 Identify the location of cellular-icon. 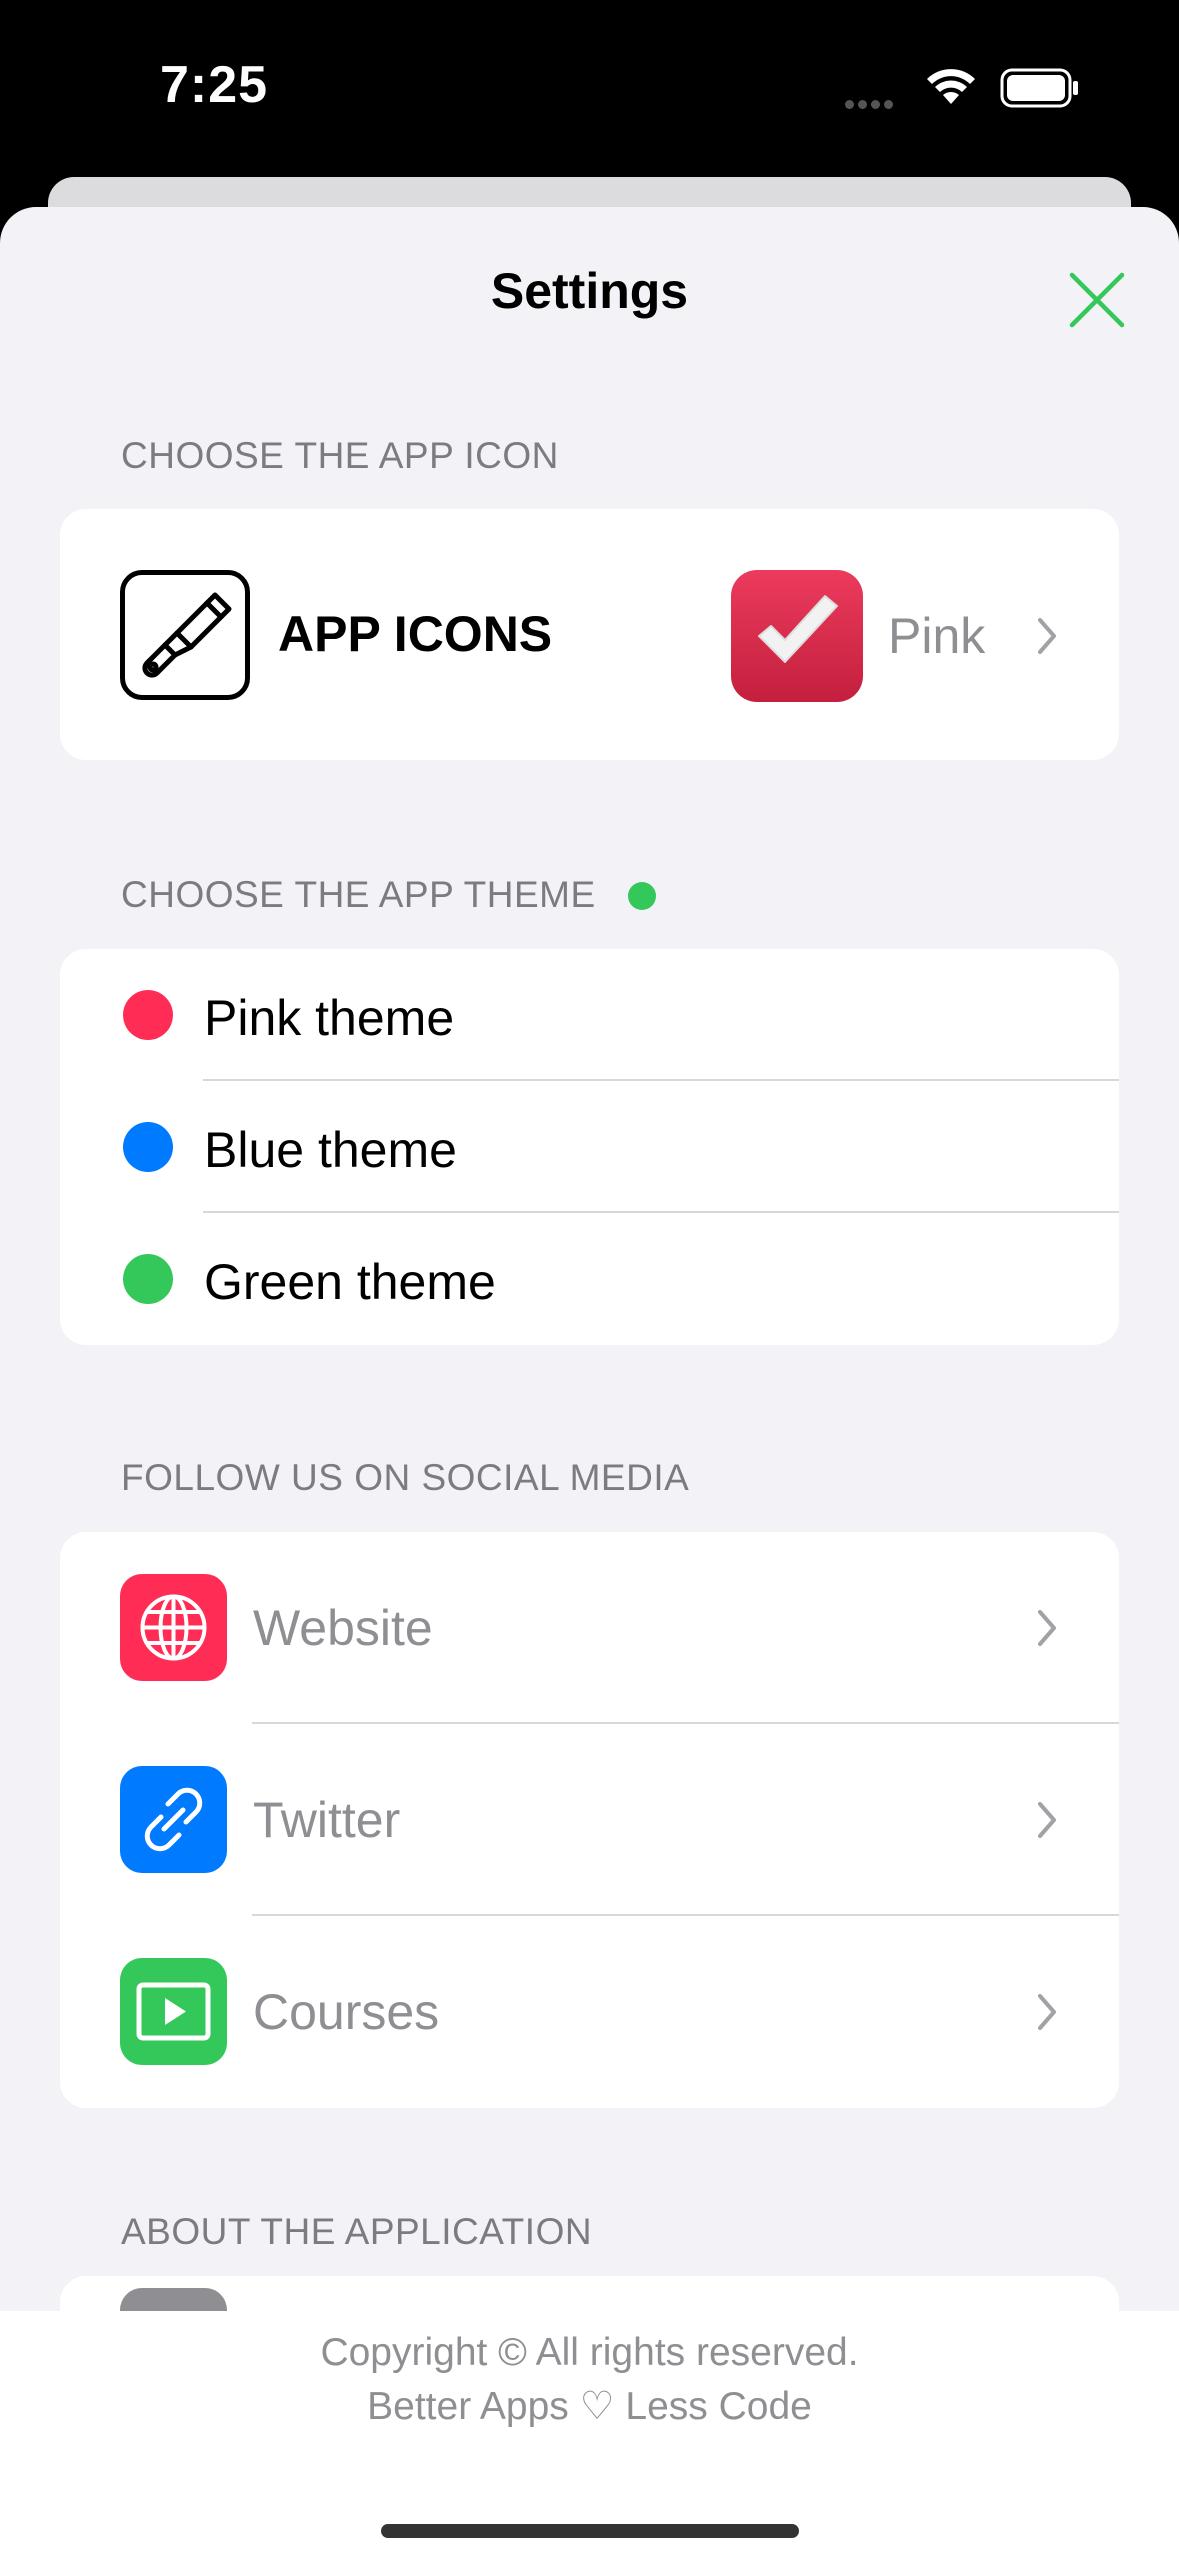
(871, 105).